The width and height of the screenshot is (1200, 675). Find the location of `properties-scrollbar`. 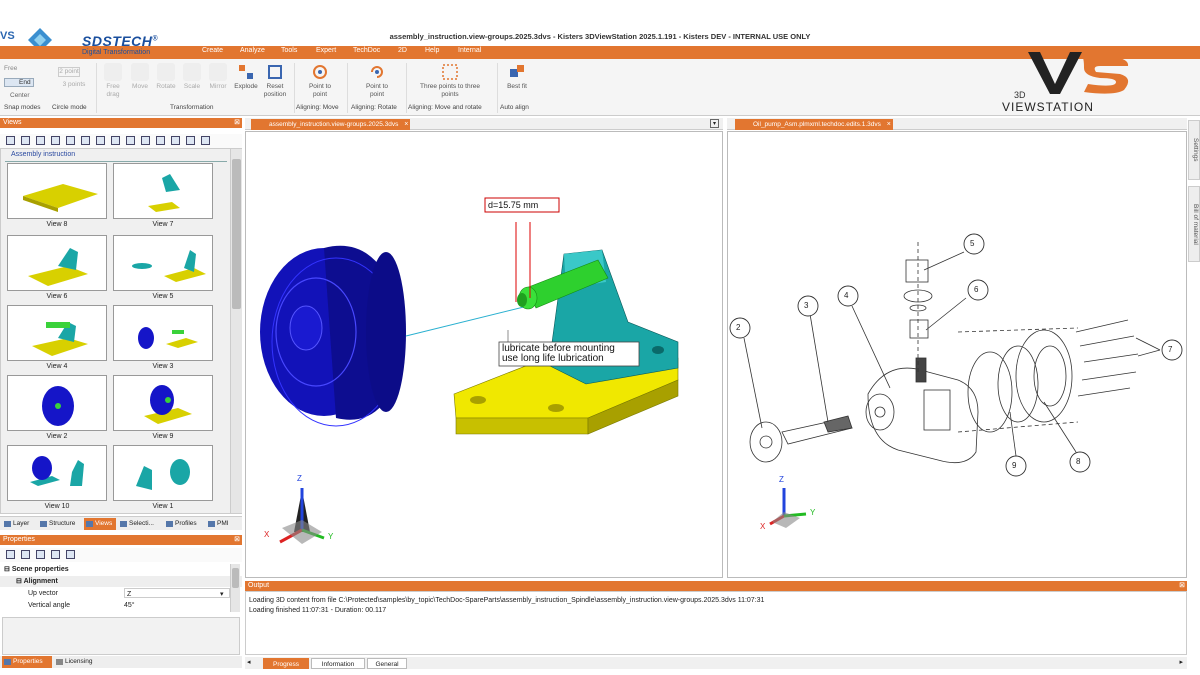

properties-scrollbar is located at coordinates (235, 588).